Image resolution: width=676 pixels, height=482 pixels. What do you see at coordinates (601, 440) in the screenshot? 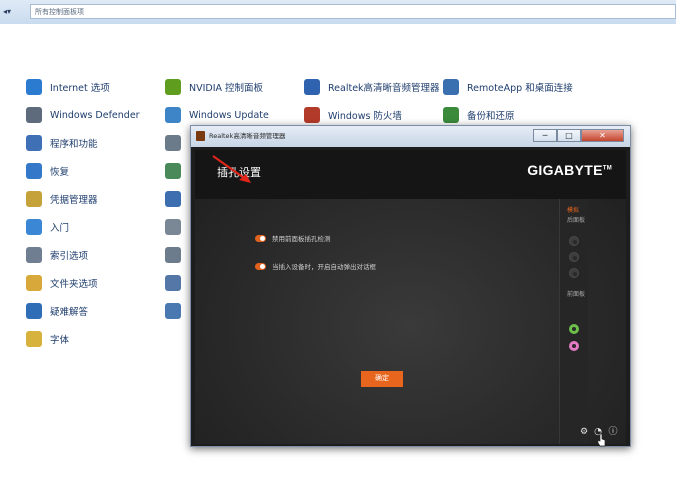
I see `hand-cursor-icon` at bounding box center [601, 440].